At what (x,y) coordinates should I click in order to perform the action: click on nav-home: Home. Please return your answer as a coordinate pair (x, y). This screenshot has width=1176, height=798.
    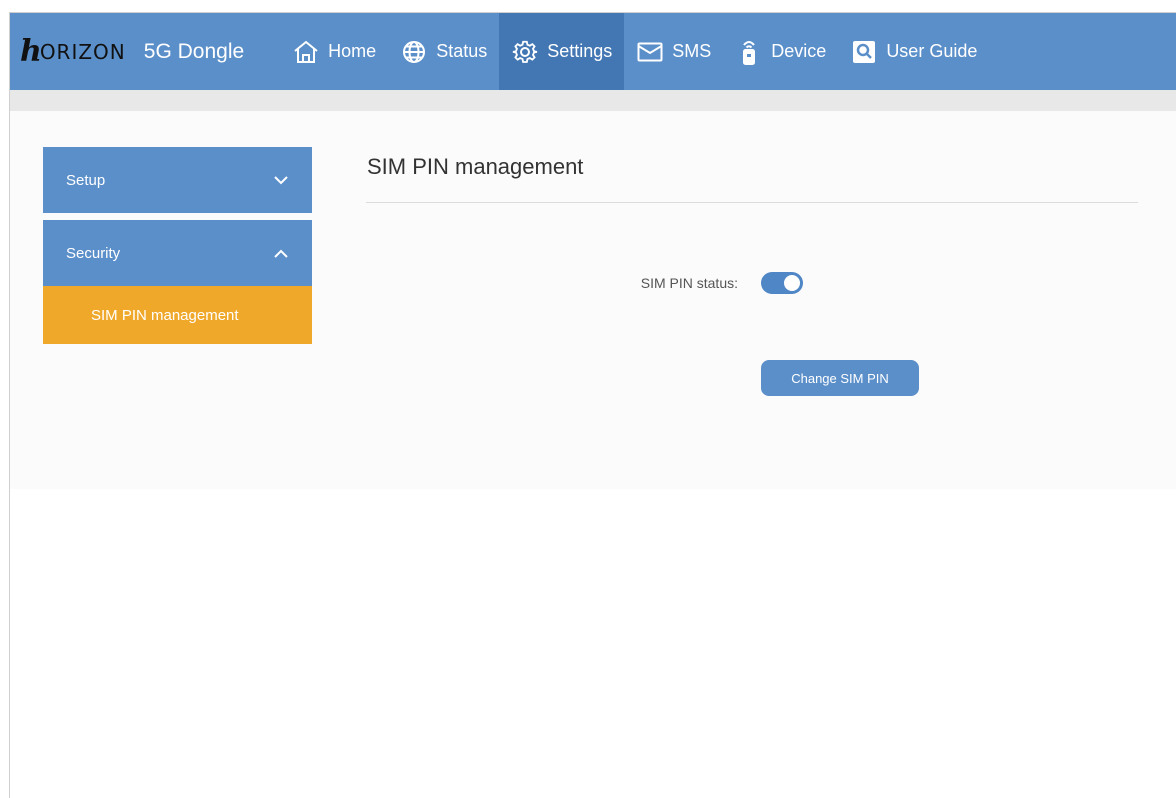
    Looking at the image, I should click on (334, 51).